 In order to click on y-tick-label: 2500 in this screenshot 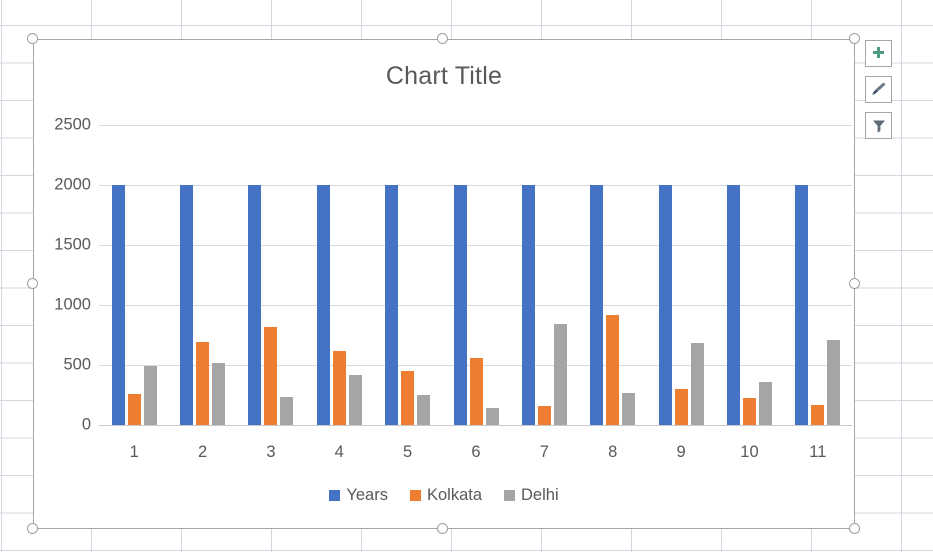, I will do `click(72, 124)`.